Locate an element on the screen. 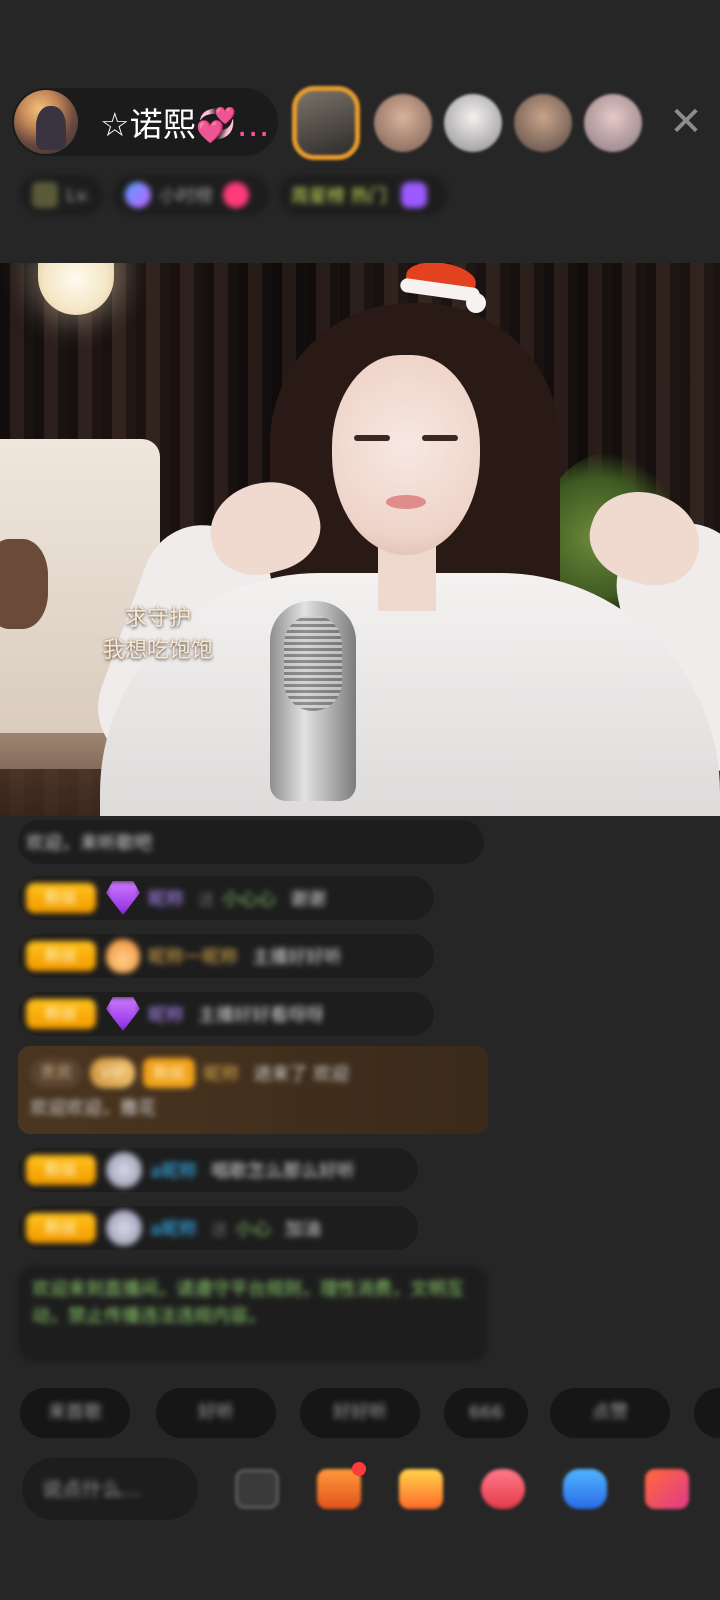 The width and height of the screenshot is (720, 1600). more-icon is located at coordinates (667, 1489).